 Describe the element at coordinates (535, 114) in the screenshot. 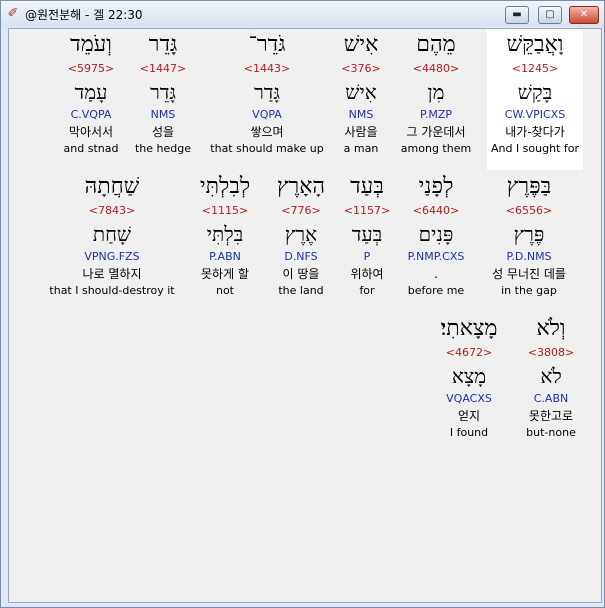

I see `parsing-code: CW.VPICXS` at that location.